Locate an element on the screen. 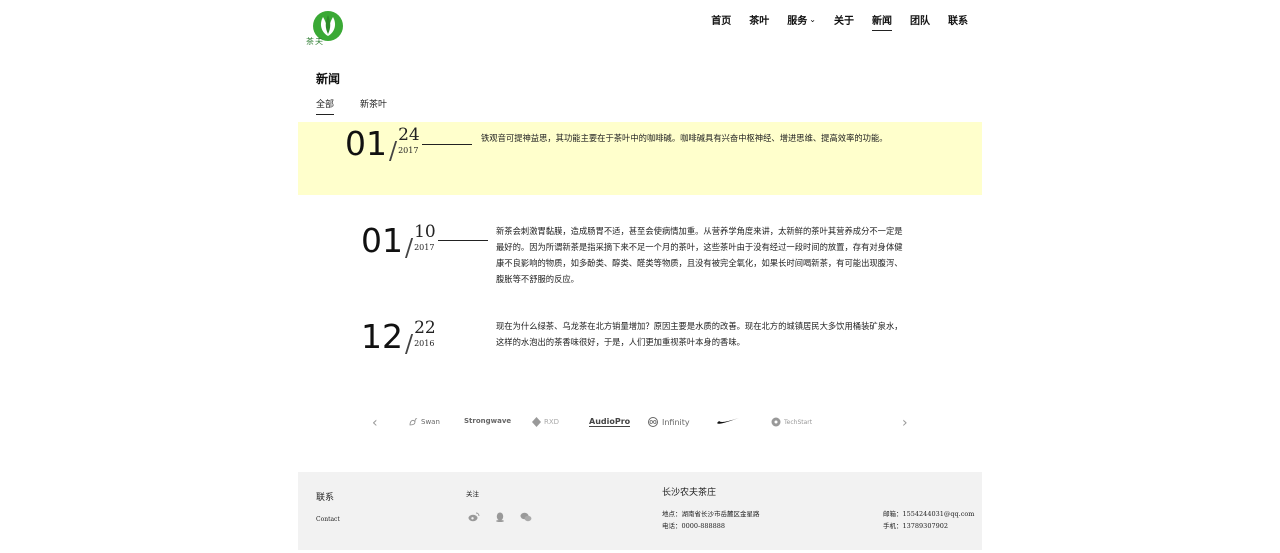  nav-item-news: 新闻 is located at coordinates (882, 21).